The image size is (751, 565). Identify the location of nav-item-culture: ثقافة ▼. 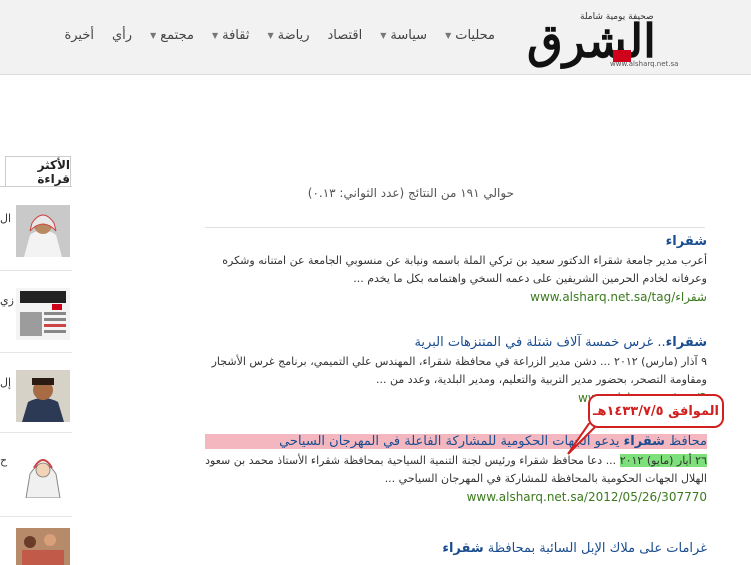
(231, 35).